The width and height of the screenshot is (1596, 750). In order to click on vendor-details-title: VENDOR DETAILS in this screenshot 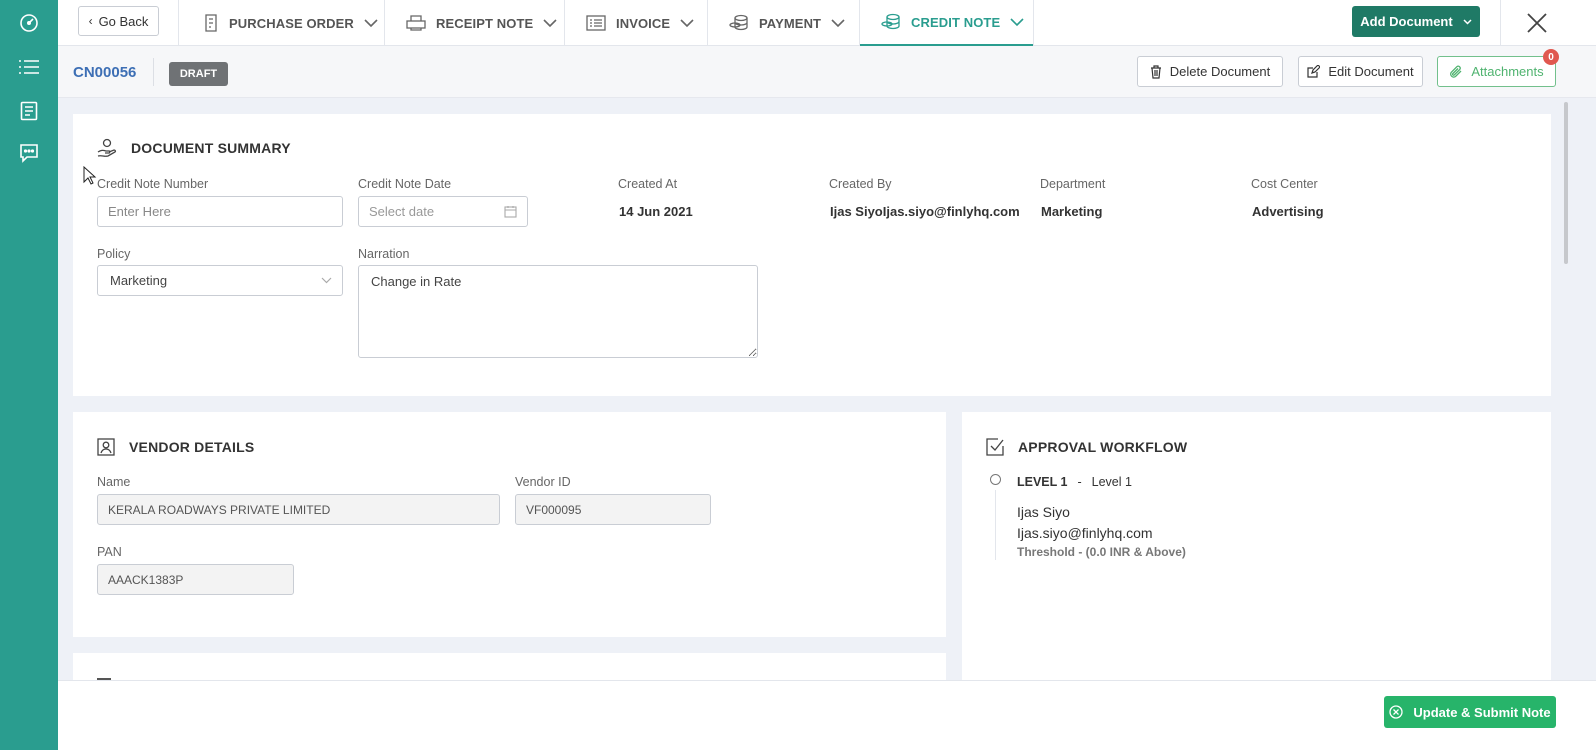, I will do `click(192, 447)`.